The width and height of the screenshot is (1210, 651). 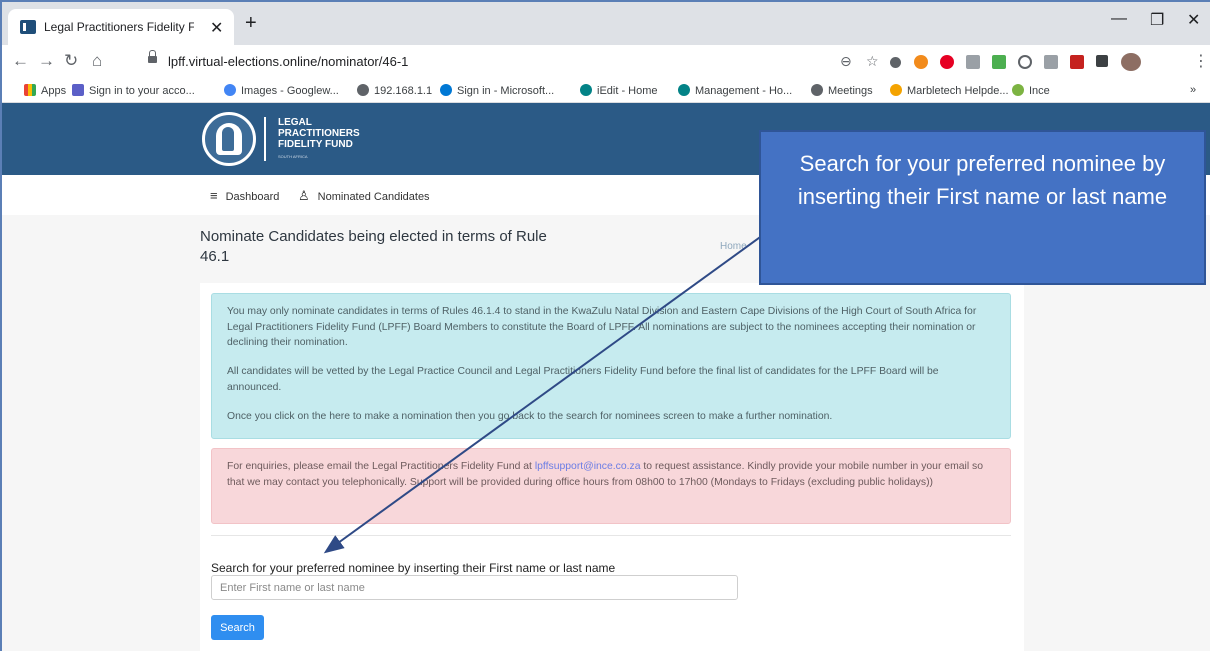 I want to click on apps-grid-icon, so click(x=30, y=90).